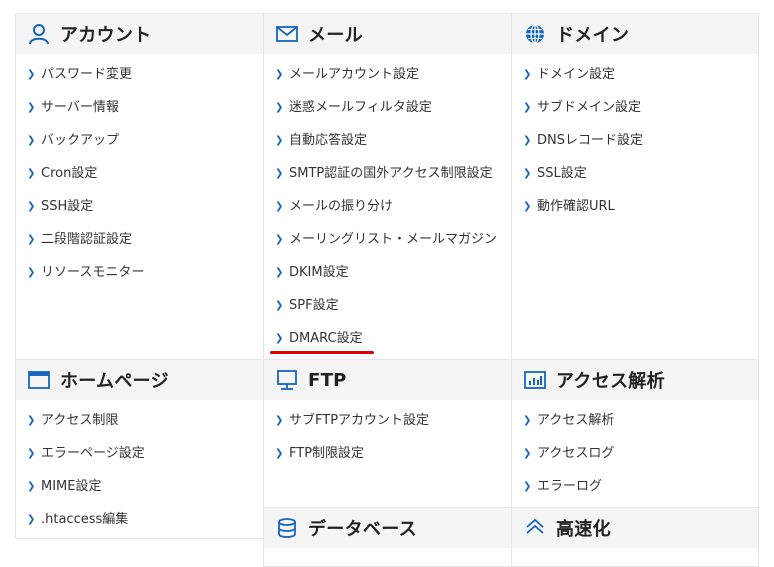 This screenshot has height=567, width=774. Describe the element at coordinates (314, 305) in the screenshot. I see `menu-item-label: SPF設定` at that location.